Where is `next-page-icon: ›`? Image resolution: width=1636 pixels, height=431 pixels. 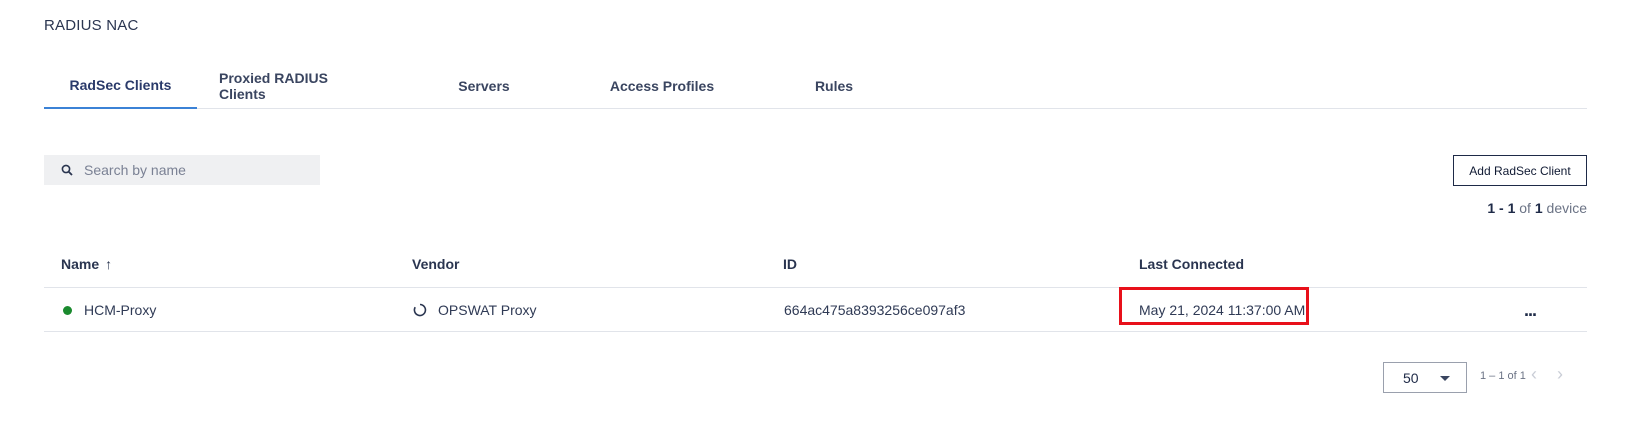
next-page-icon: › is located at coordinates (1560, 374).